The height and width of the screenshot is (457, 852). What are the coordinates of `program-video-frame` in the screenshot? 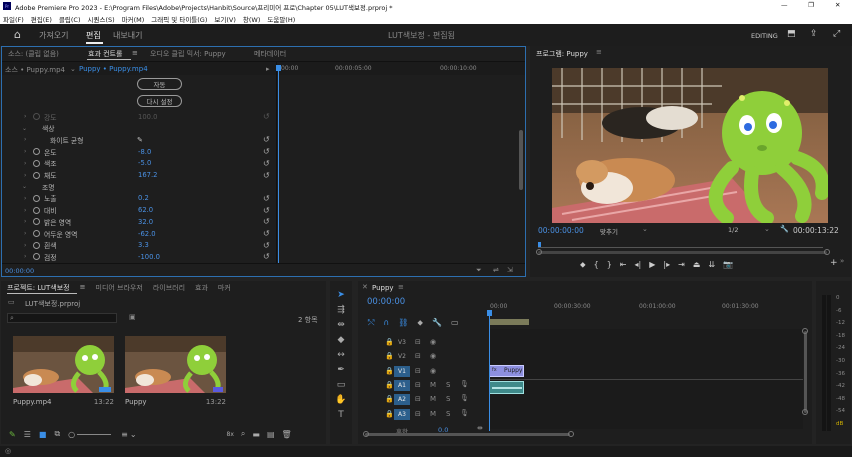 It's located at (690, 145).